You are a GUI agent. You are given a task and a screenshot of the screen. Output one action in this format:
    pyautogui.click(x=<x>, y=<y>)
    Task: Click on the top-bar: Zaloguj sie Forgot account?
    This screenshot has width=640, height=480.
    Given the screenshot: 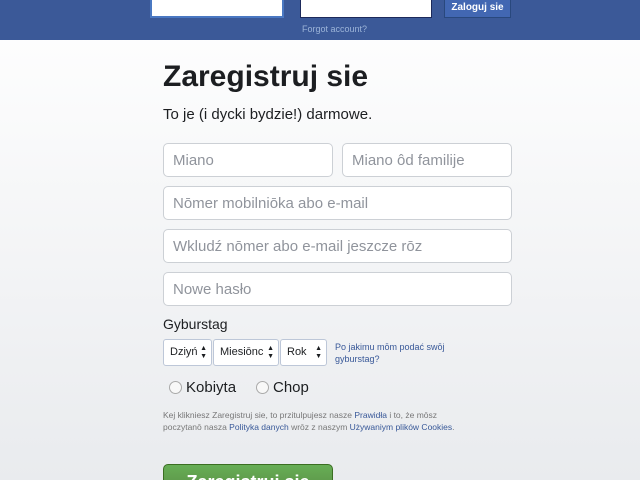 What is the action you would take?
    pyautogui.click(x=320, y=20)
    